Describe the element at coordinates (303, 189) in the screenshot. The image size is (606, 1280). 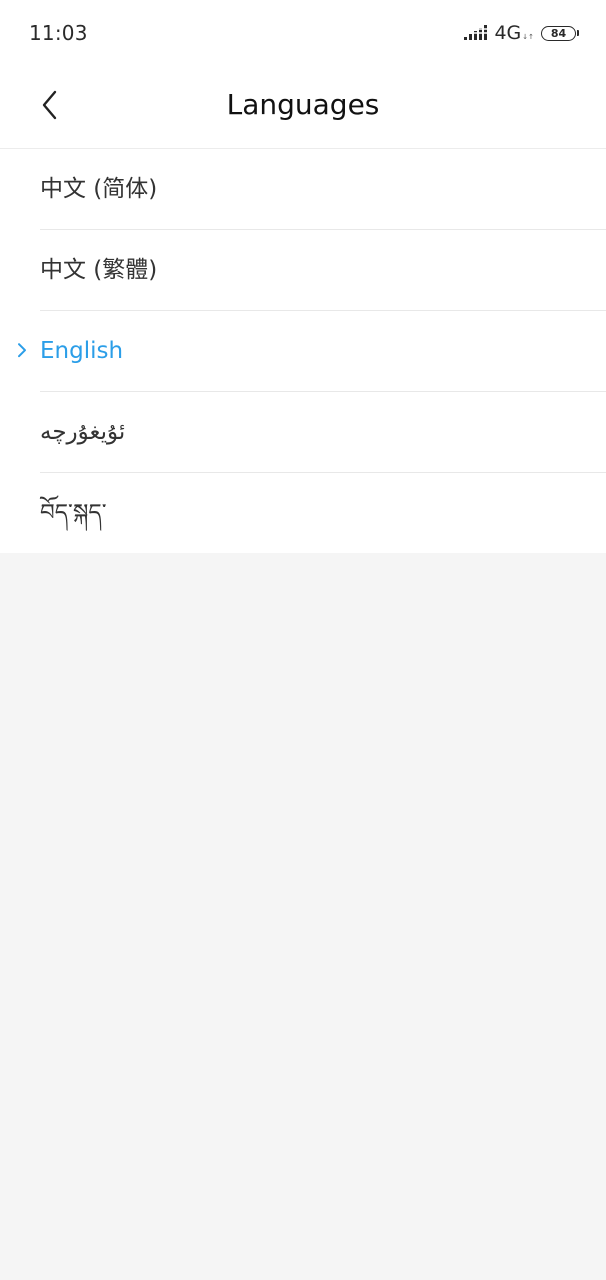
I see `language-option-zh-hans: 中文 (简体)` at that location.